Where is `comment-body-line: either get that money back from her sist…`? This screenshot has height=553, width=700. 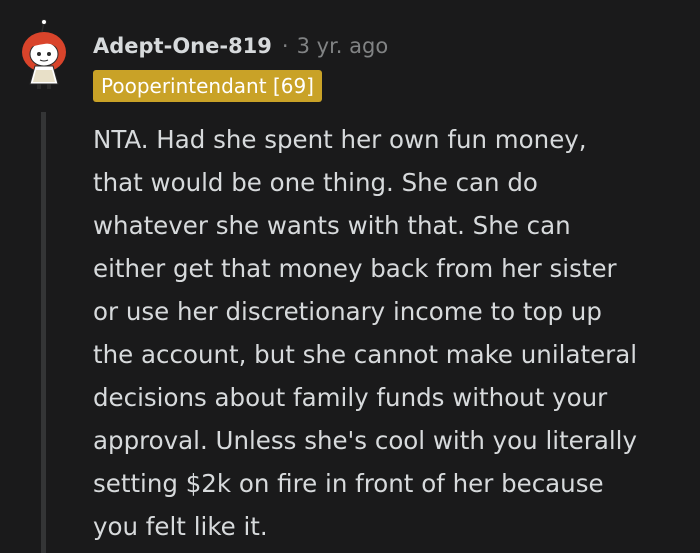
comment-body-line: either get that money back from her sist… is located at coordinates (355, 268).